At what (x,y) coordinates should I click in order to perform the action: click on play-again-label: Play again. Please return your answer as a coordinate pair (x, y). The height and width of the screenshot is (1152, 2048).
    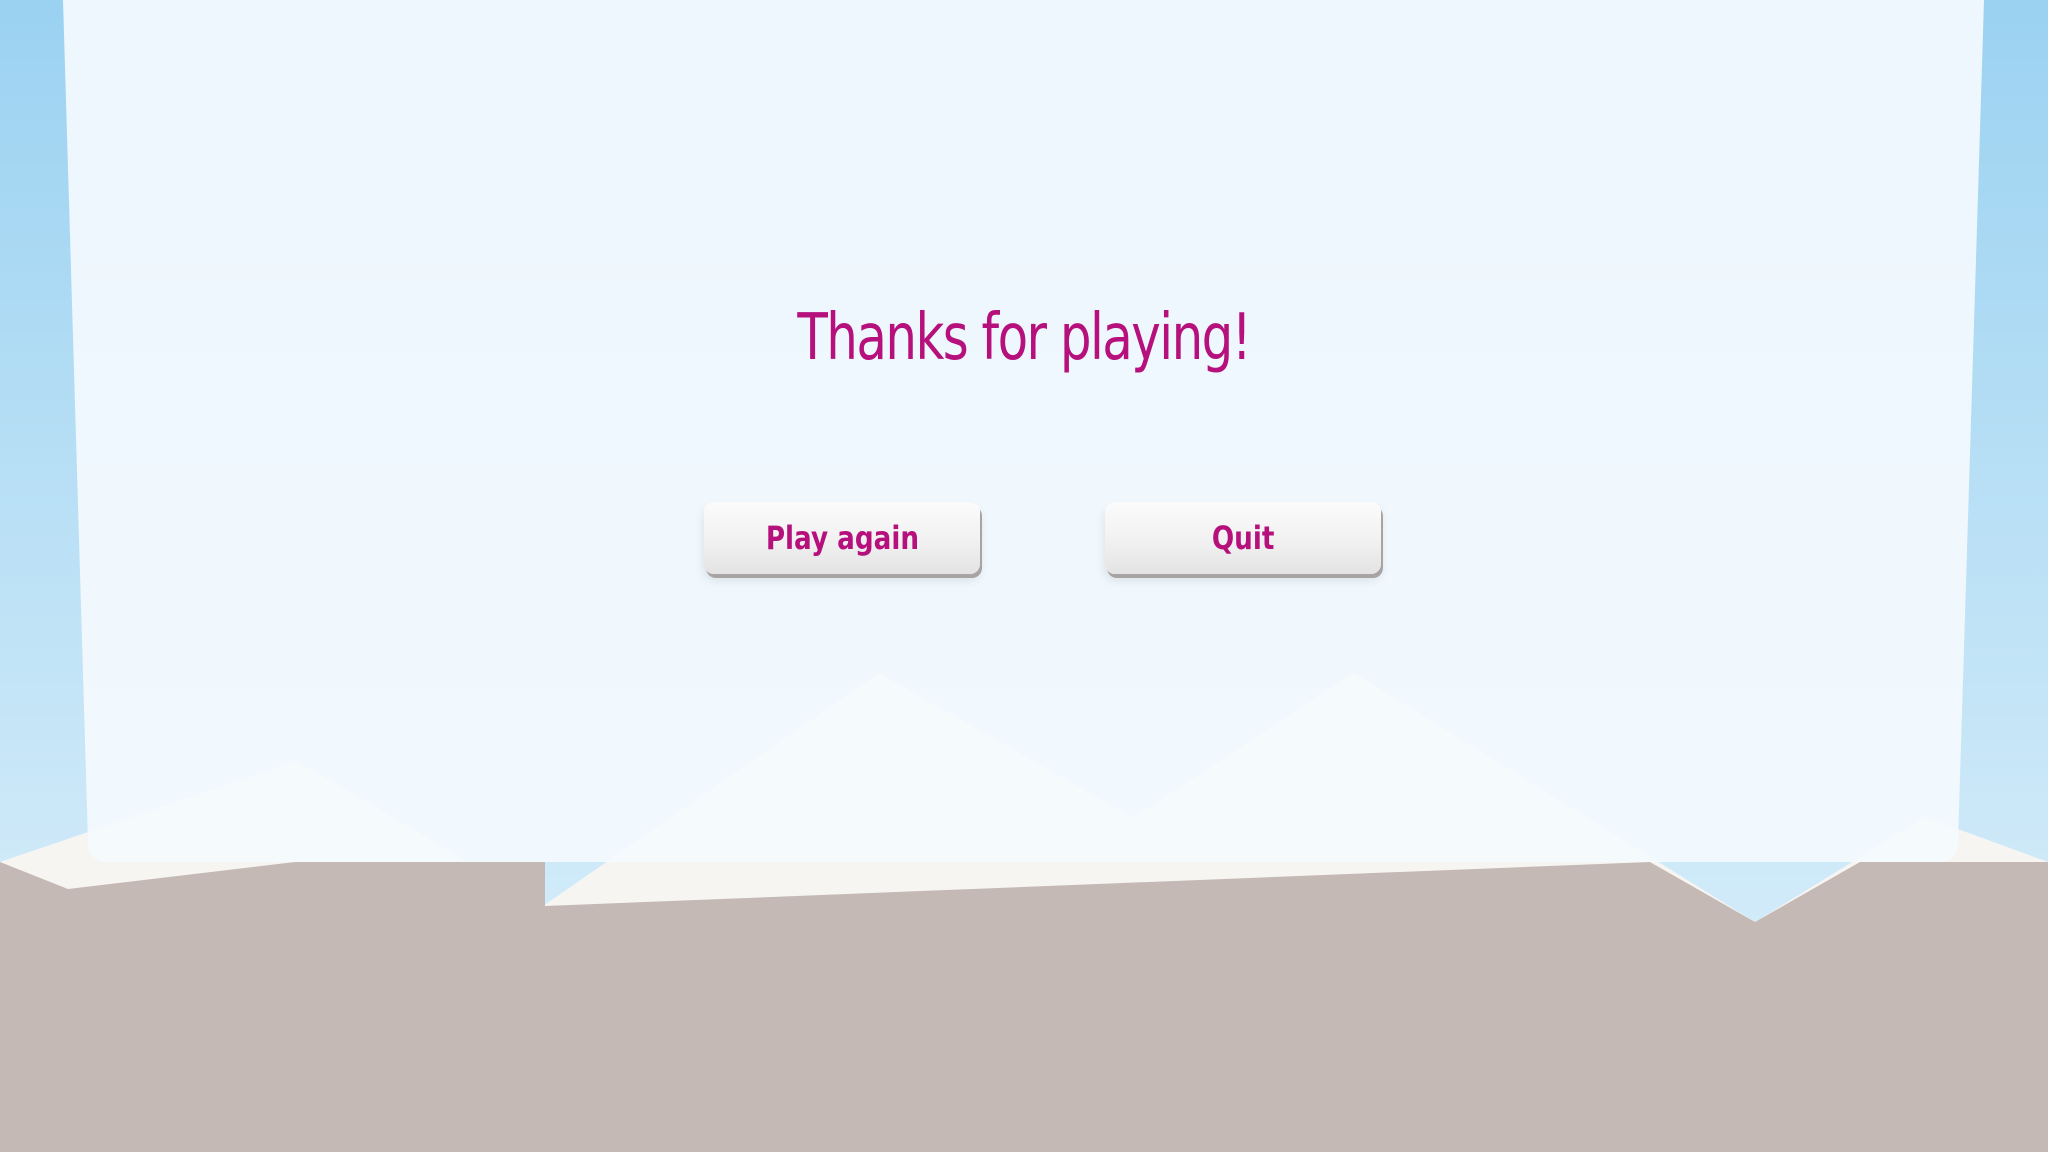
    Looking at the image, I should click on (842, 538).